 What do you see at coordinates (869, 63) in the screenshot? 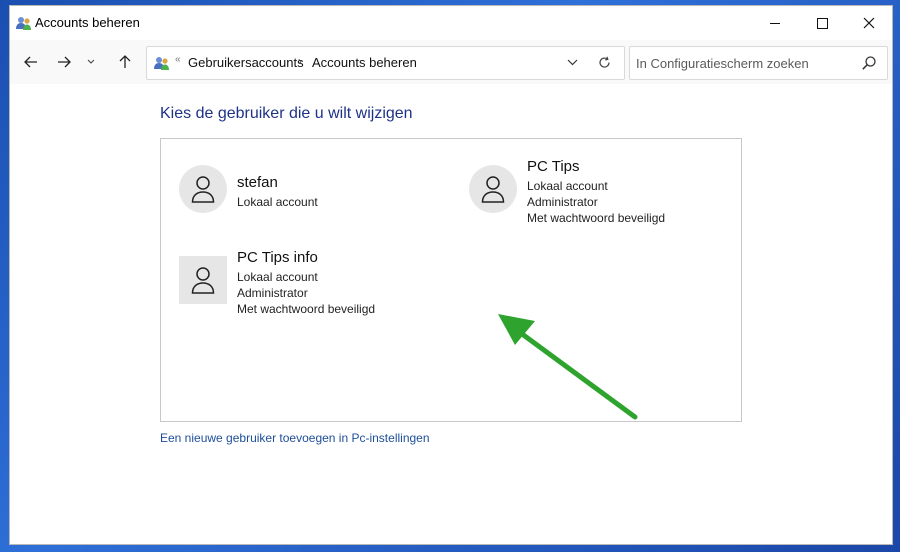
I see `search-icon` at bounding box center [869, 63].